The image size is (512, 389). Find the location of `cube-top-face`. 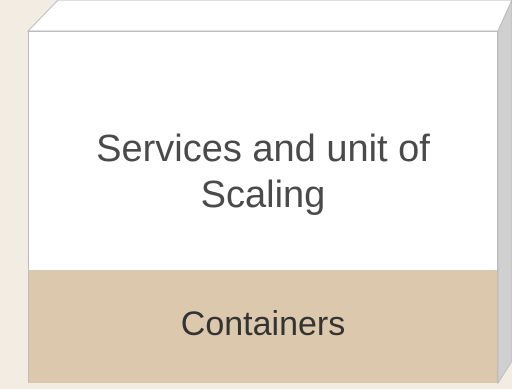

cube-top-face is located at coordinates (269, 16).